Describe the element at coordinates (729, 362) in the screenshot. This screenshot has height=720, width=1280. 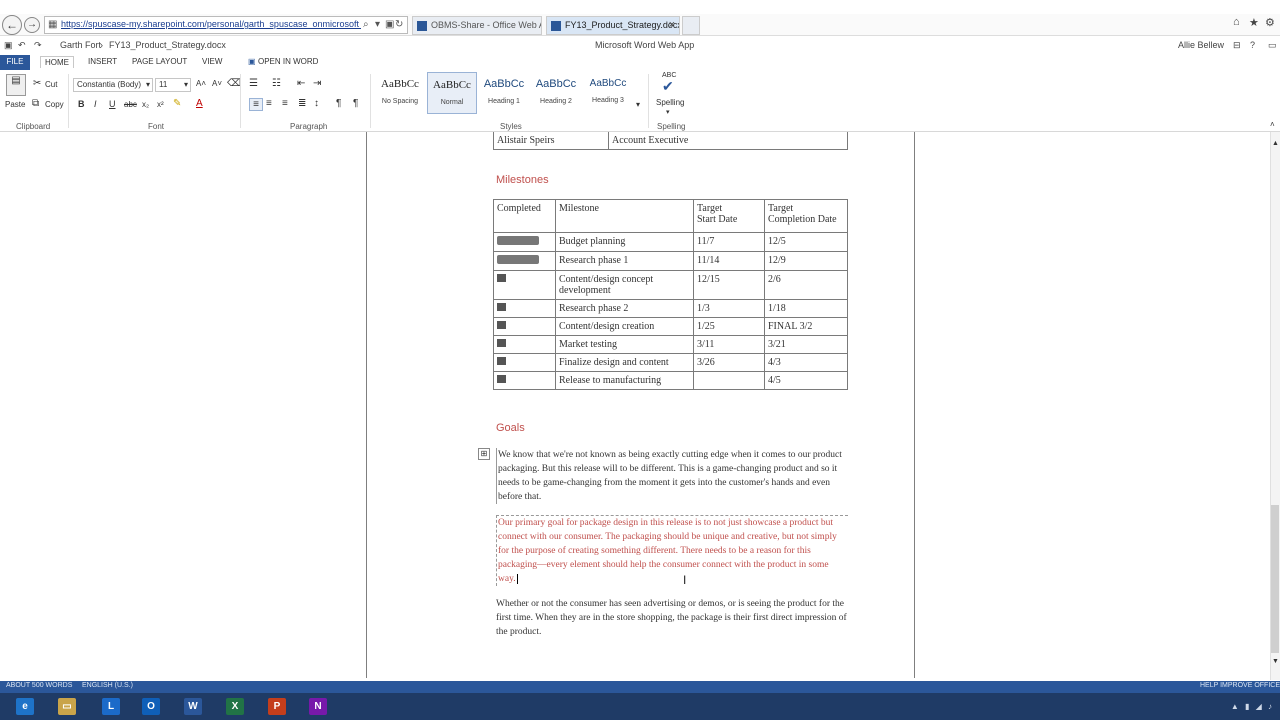
I see `table-cell: 3/26` at that location.